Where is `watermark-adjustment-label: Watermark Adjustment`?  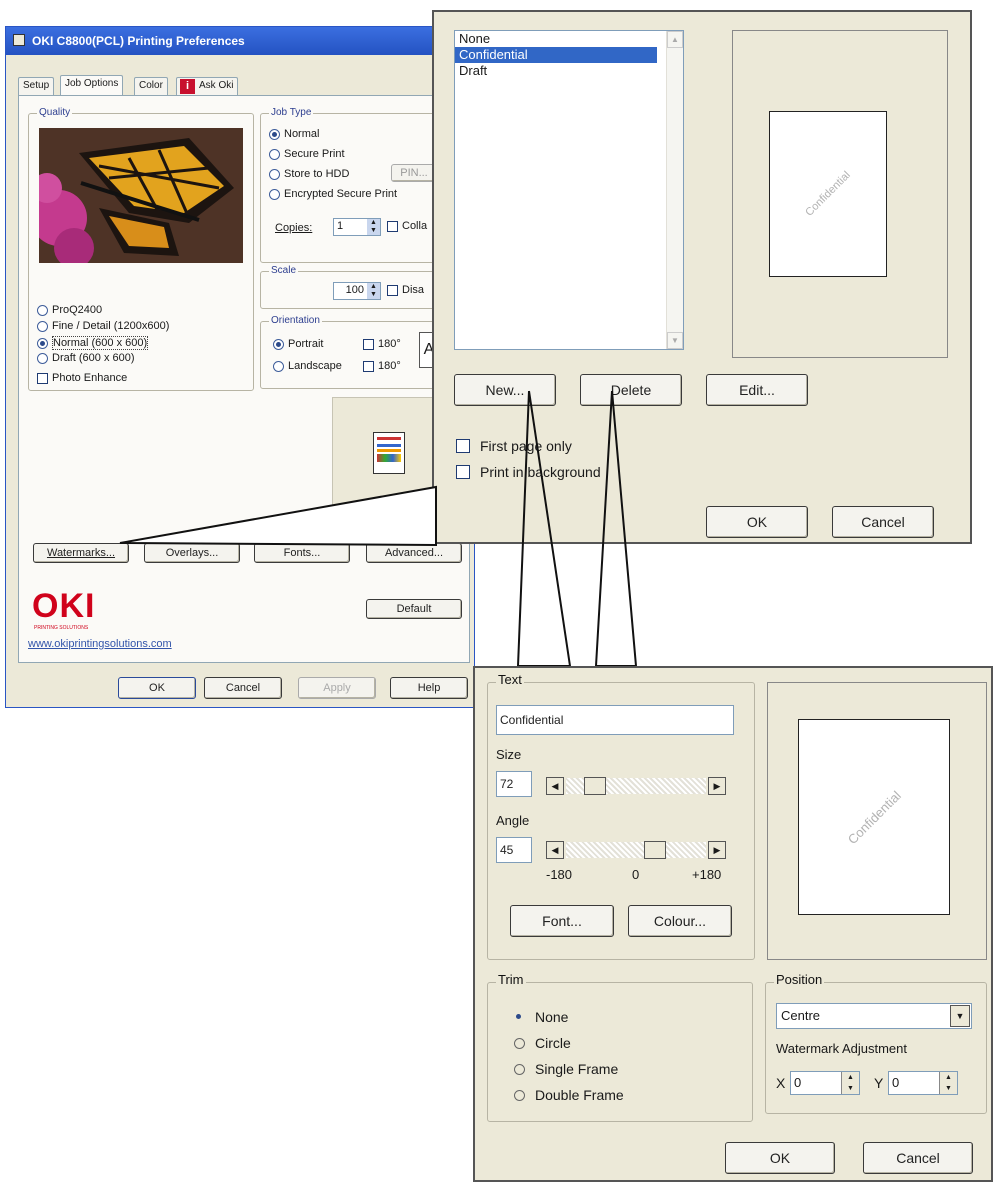 watermark-adjustment-label: Watermark Adjustment is located at coordinates (842, 1048).